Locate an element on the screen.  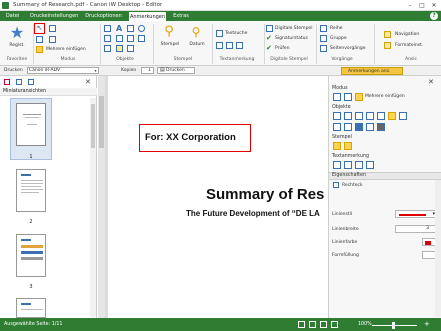
zoom-slider-handle is located at coordinates (393, 325).